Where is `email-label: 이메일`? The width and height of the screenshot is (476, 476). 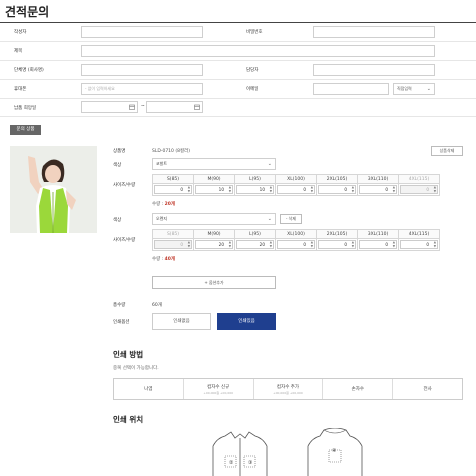
email-label: 이메일 is located at coordinates (252, 89).